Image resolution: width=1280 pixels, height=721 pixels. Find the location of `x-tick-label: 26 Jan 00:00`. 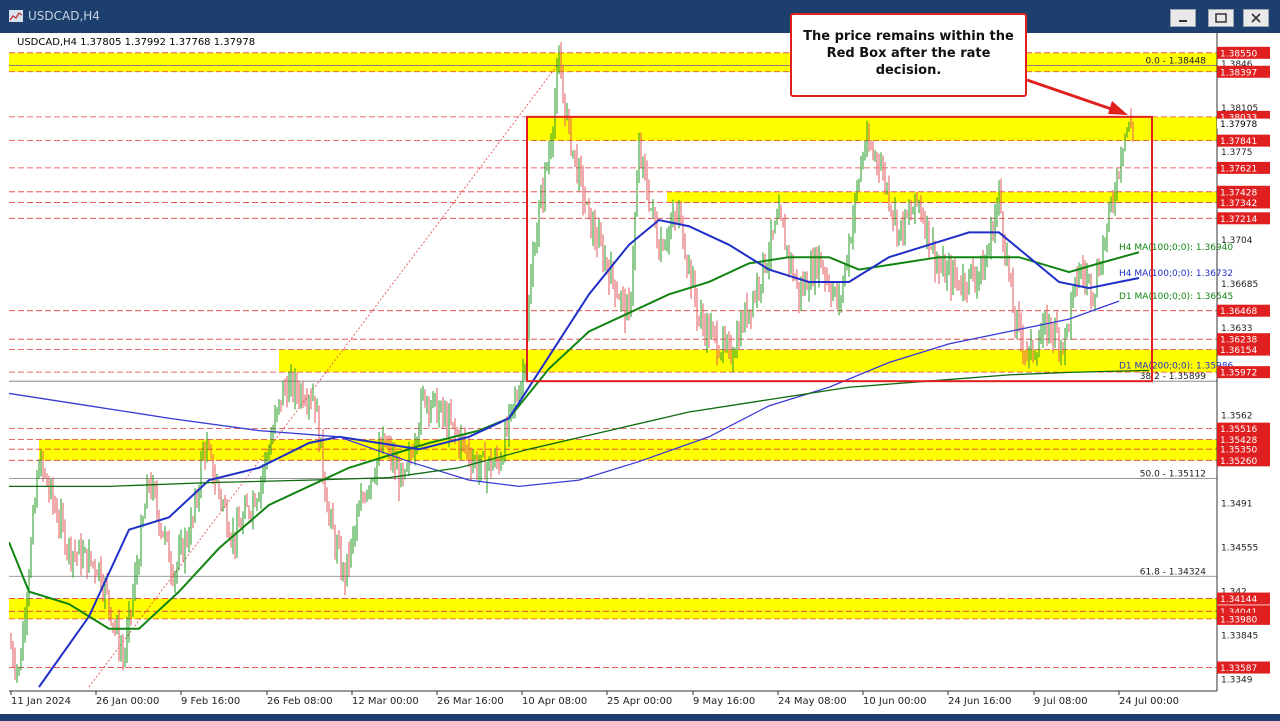

x-tick-label: 26 Jan 00:00 is located at coordinates (127, 701).